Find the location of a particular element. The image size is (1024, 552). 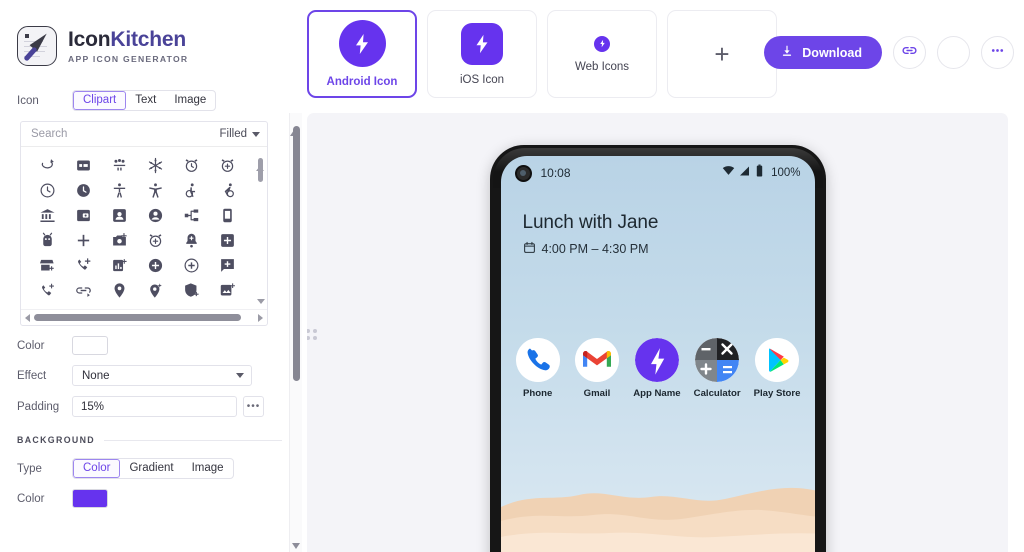

clipart-accessible-forward-icon is located at coordinates (227, 190).